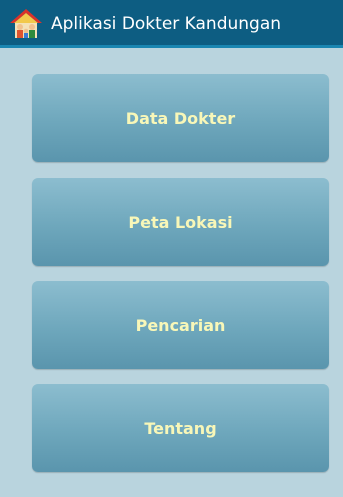 The width and height of the screenshot is (343, 497). I want to click on house-family-icon, so click(26, 23).